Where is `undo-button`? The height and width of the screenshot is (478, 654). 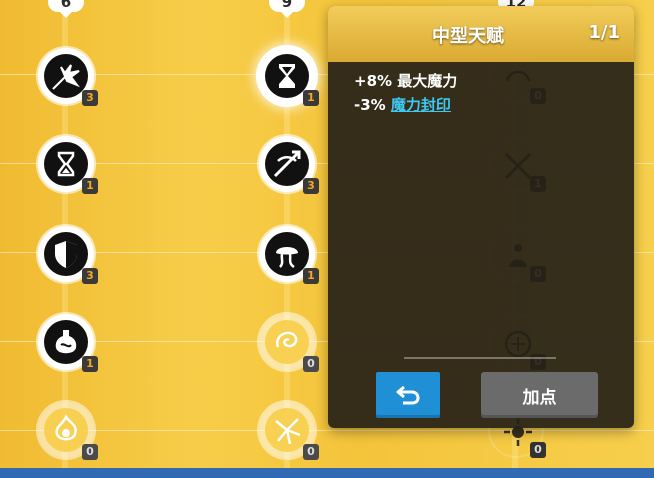
undo-button is located at coordinates (408, 395).